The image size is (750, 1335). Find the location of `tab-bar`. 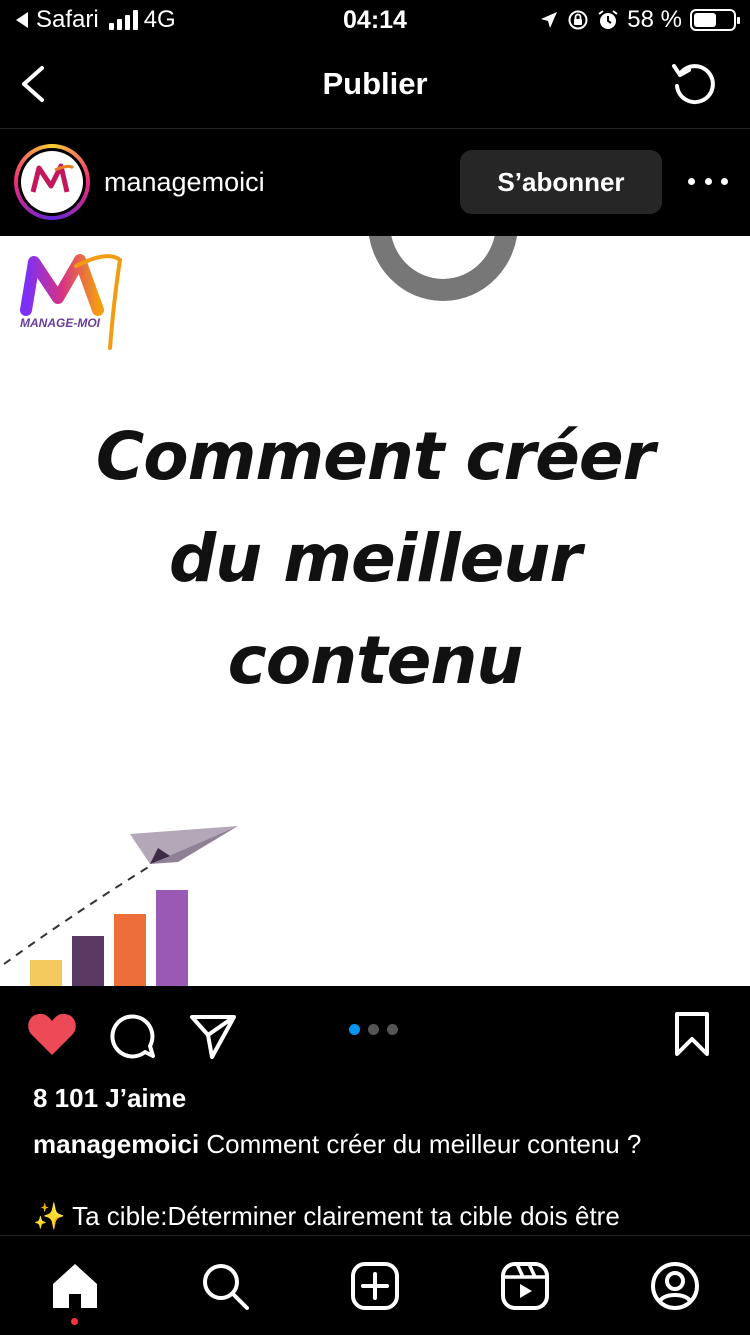

tab-bar is located at coordinates (375, 1285).